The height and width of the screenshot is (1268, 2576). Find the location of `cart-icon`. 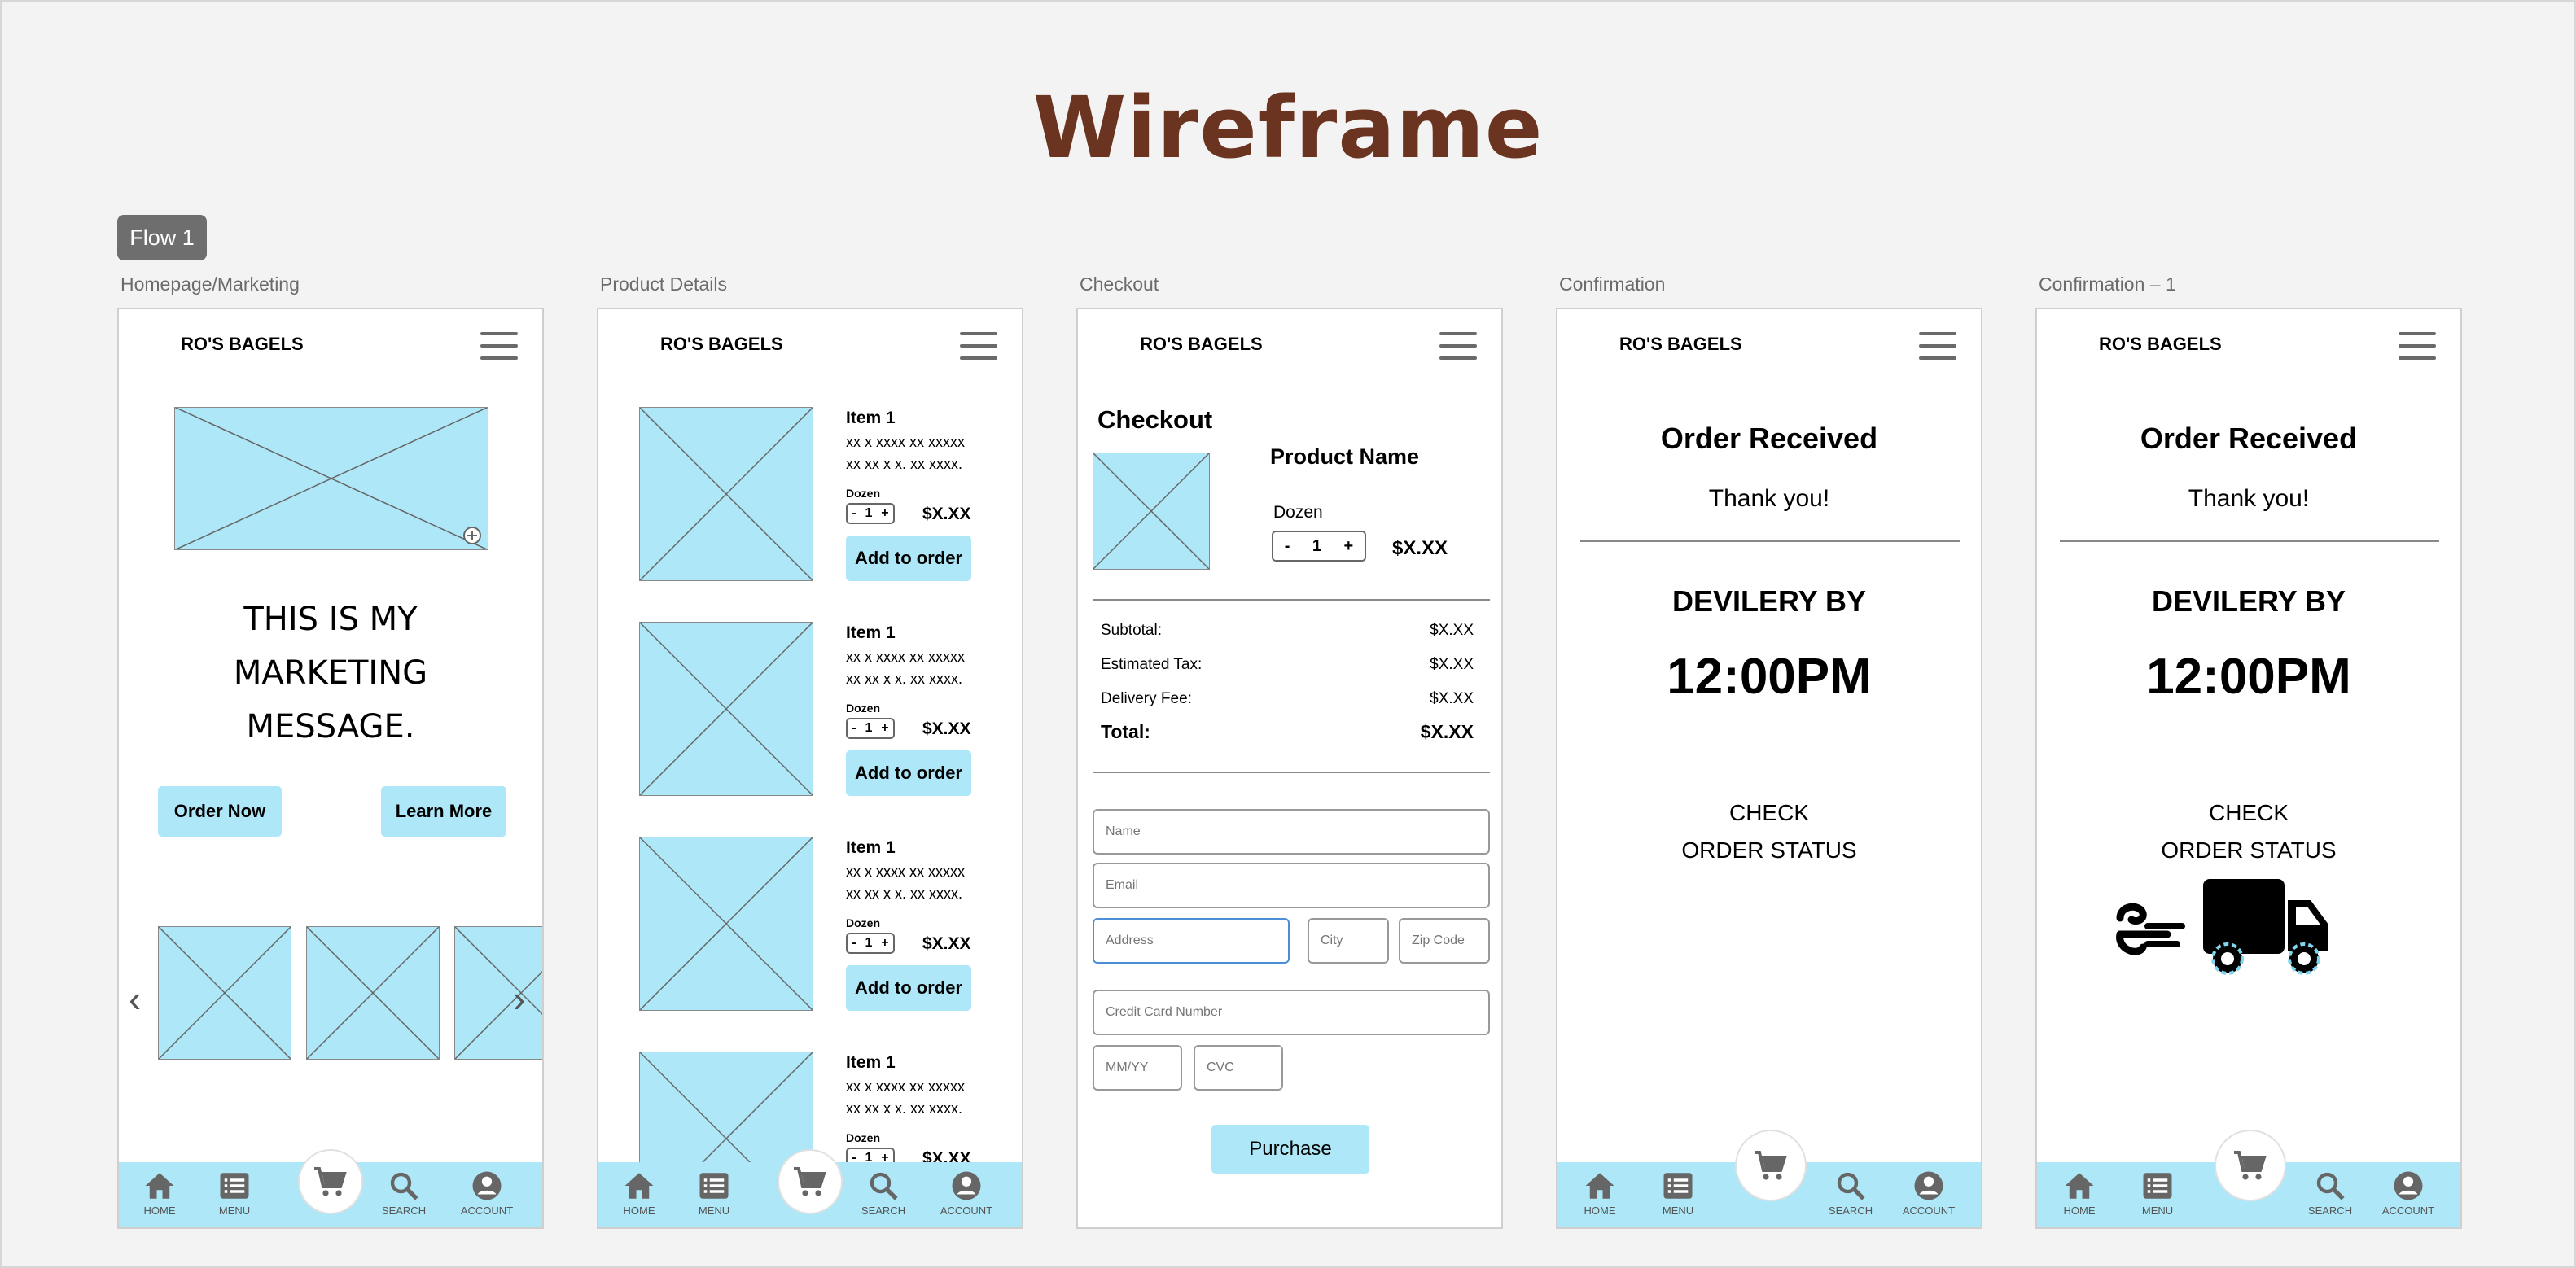

cart-icon is located at coordinates (810, 1181).